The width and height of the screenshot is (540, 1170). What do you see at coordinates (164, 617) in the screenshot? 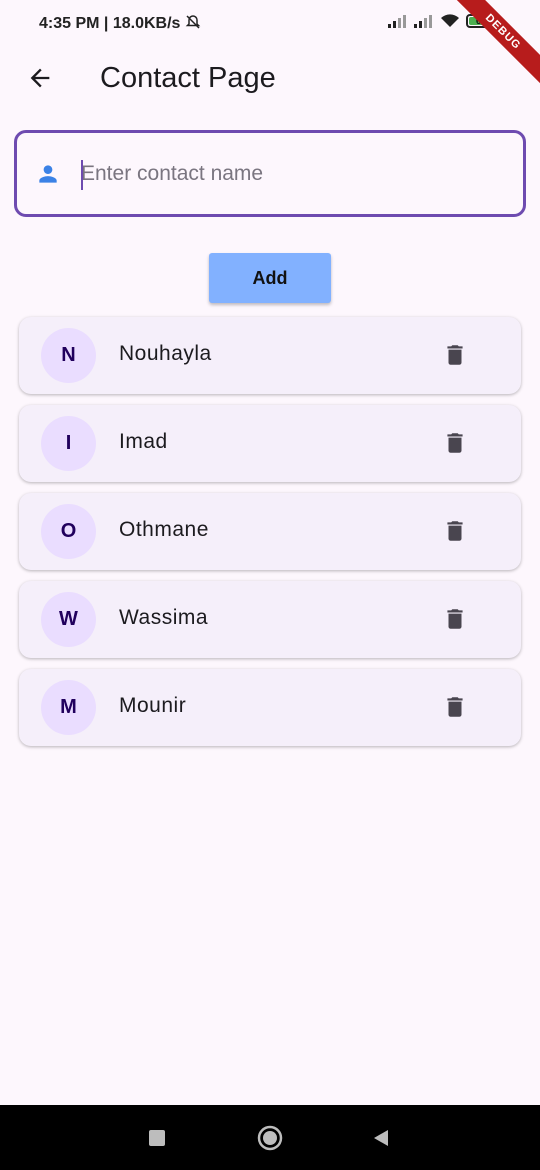
I see `contact-name: Wassima` at bounding box center [164, 617].